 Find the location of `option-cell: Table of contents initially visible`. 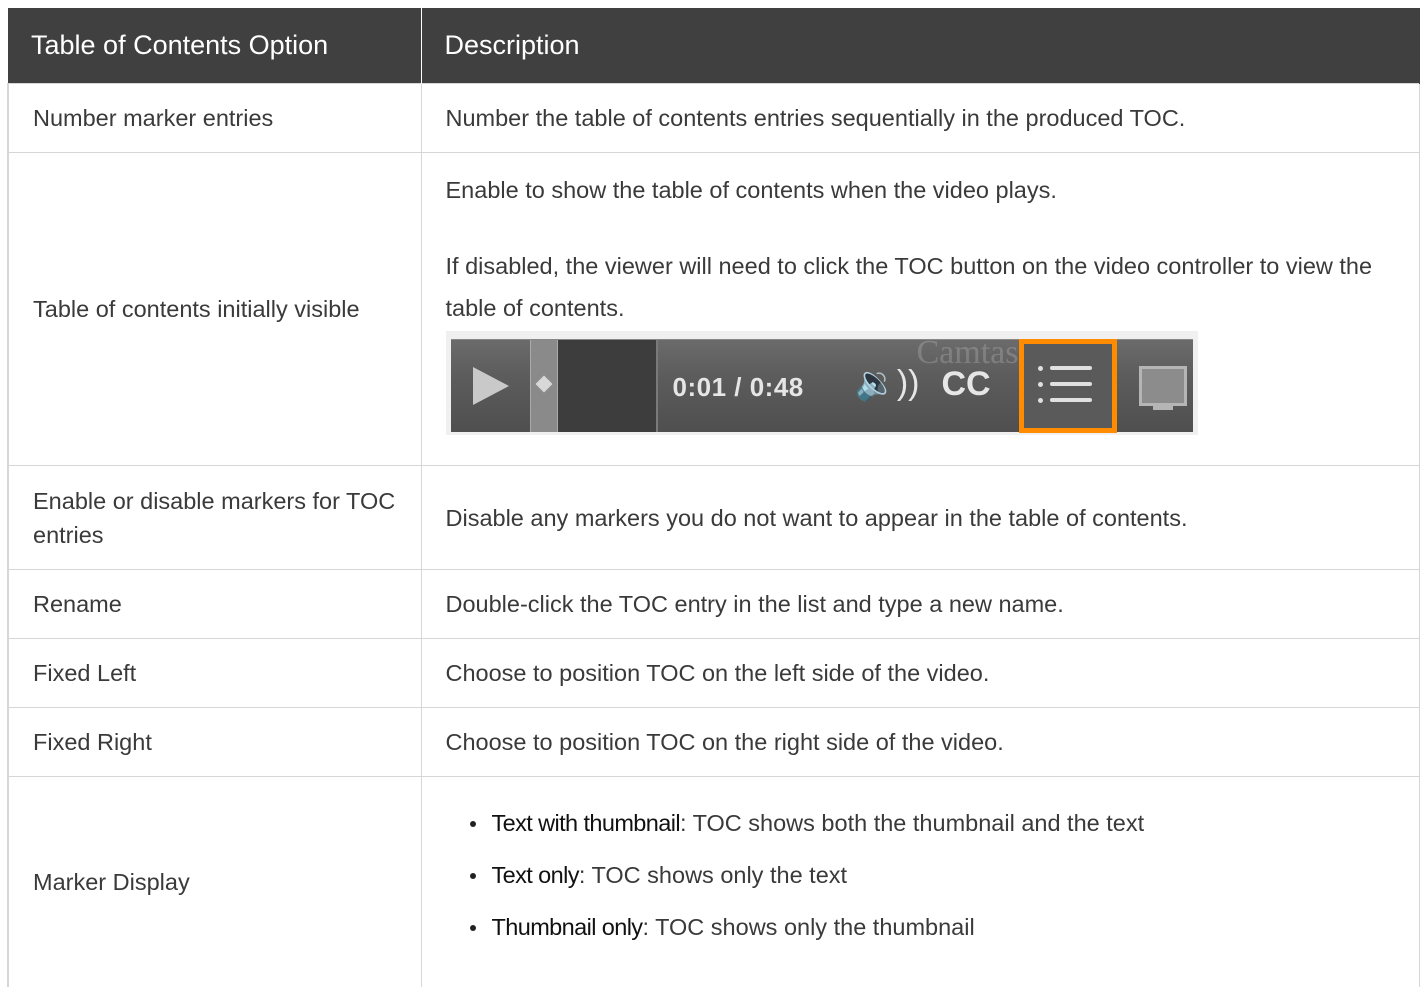

option-cell: Table of contents initially visible is located at coordinates (214, 309).